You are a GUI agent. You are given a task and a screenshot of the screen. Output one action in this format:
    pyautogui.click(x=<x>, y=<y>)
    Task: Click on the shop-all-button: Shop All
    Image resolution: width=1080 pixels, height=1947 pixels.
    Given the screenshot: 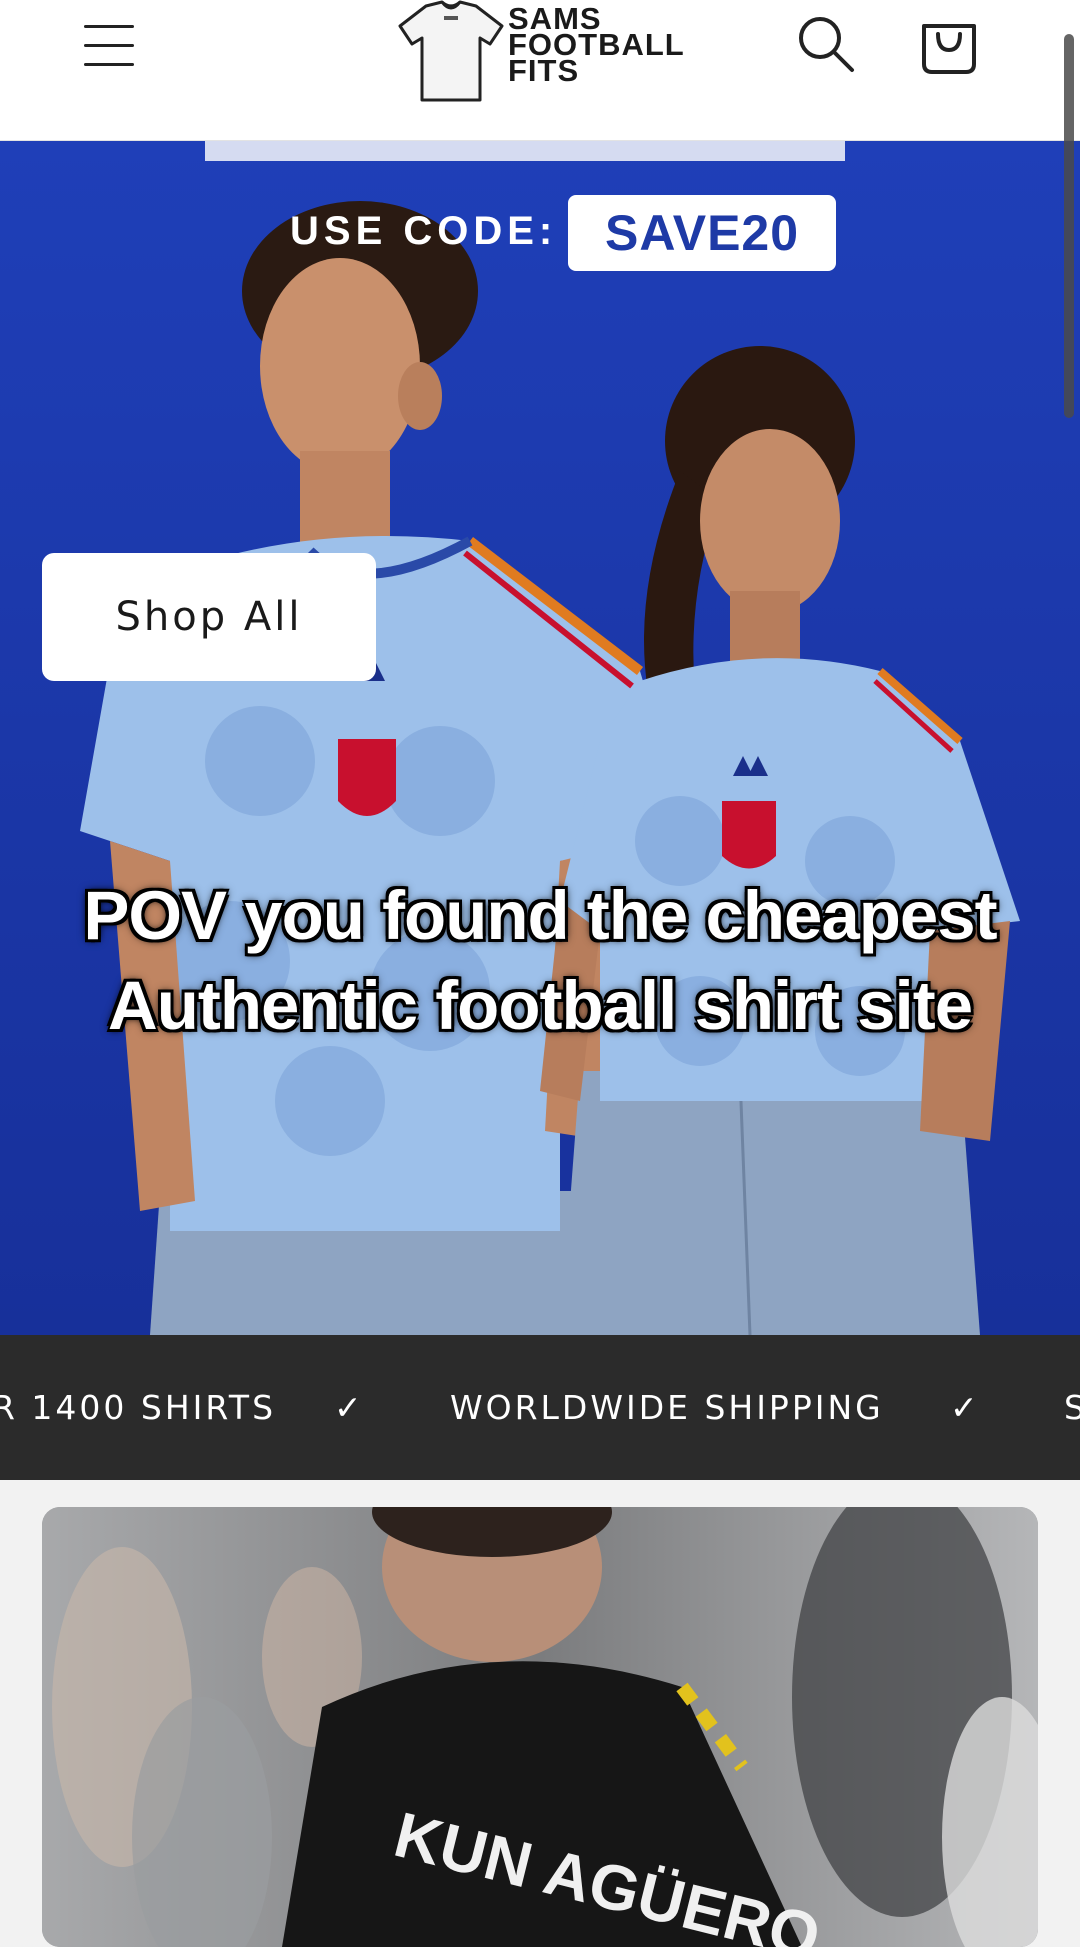 What is the action you would take?
    pyautogui.click(x=209, y=617)
    